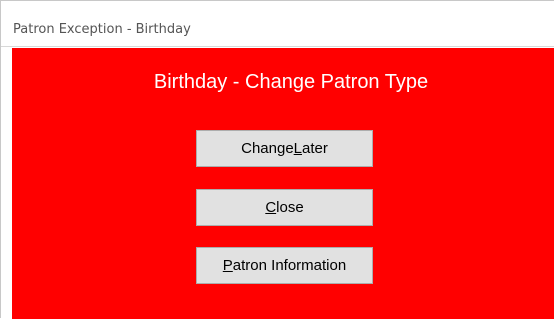 This screenshot has width=554, height=319. I want to click on patron-information-mnemonic: P, so click(227, 265).